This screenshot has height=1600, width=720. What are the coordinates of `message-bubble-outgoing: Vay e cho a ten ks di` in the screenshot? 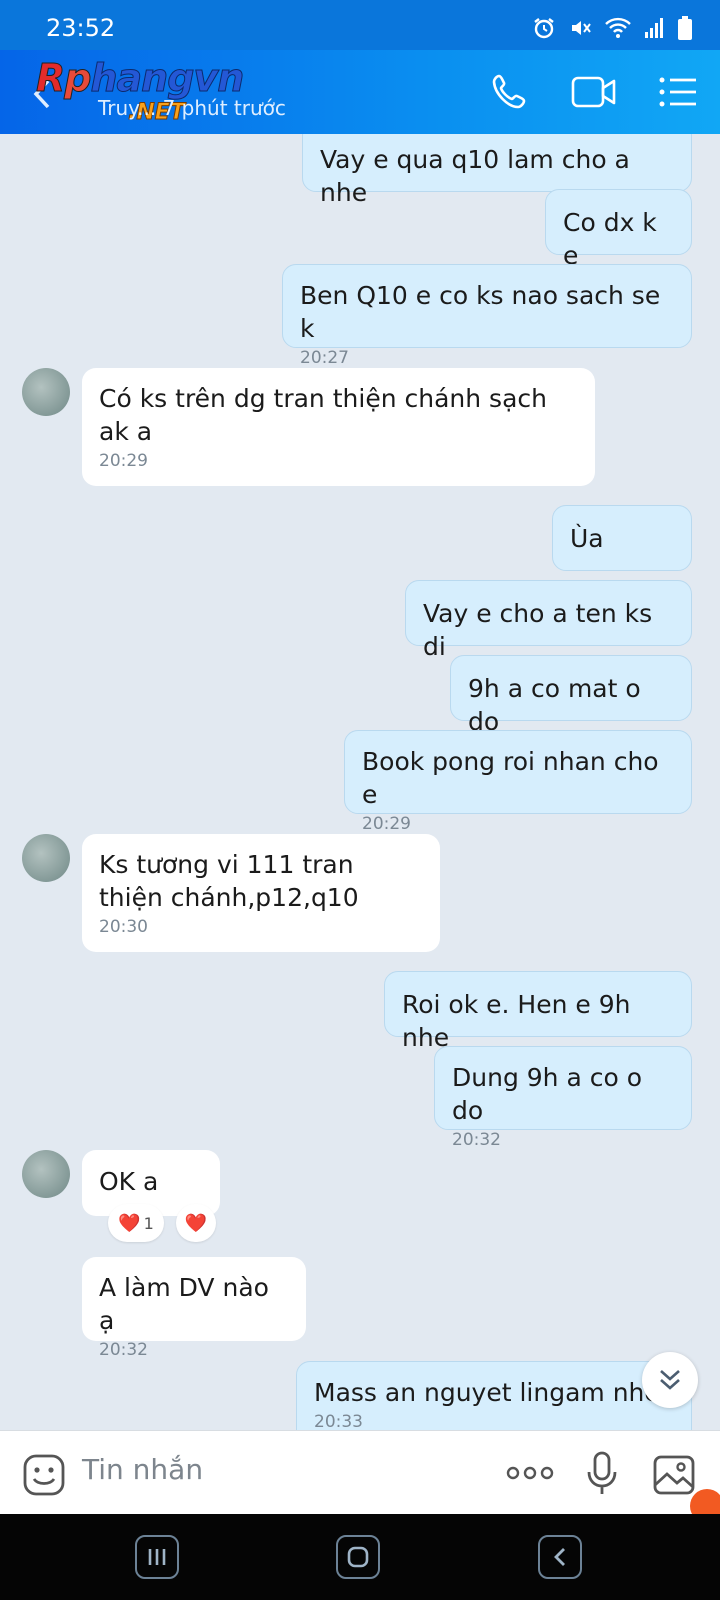 It's located at (548, 620).